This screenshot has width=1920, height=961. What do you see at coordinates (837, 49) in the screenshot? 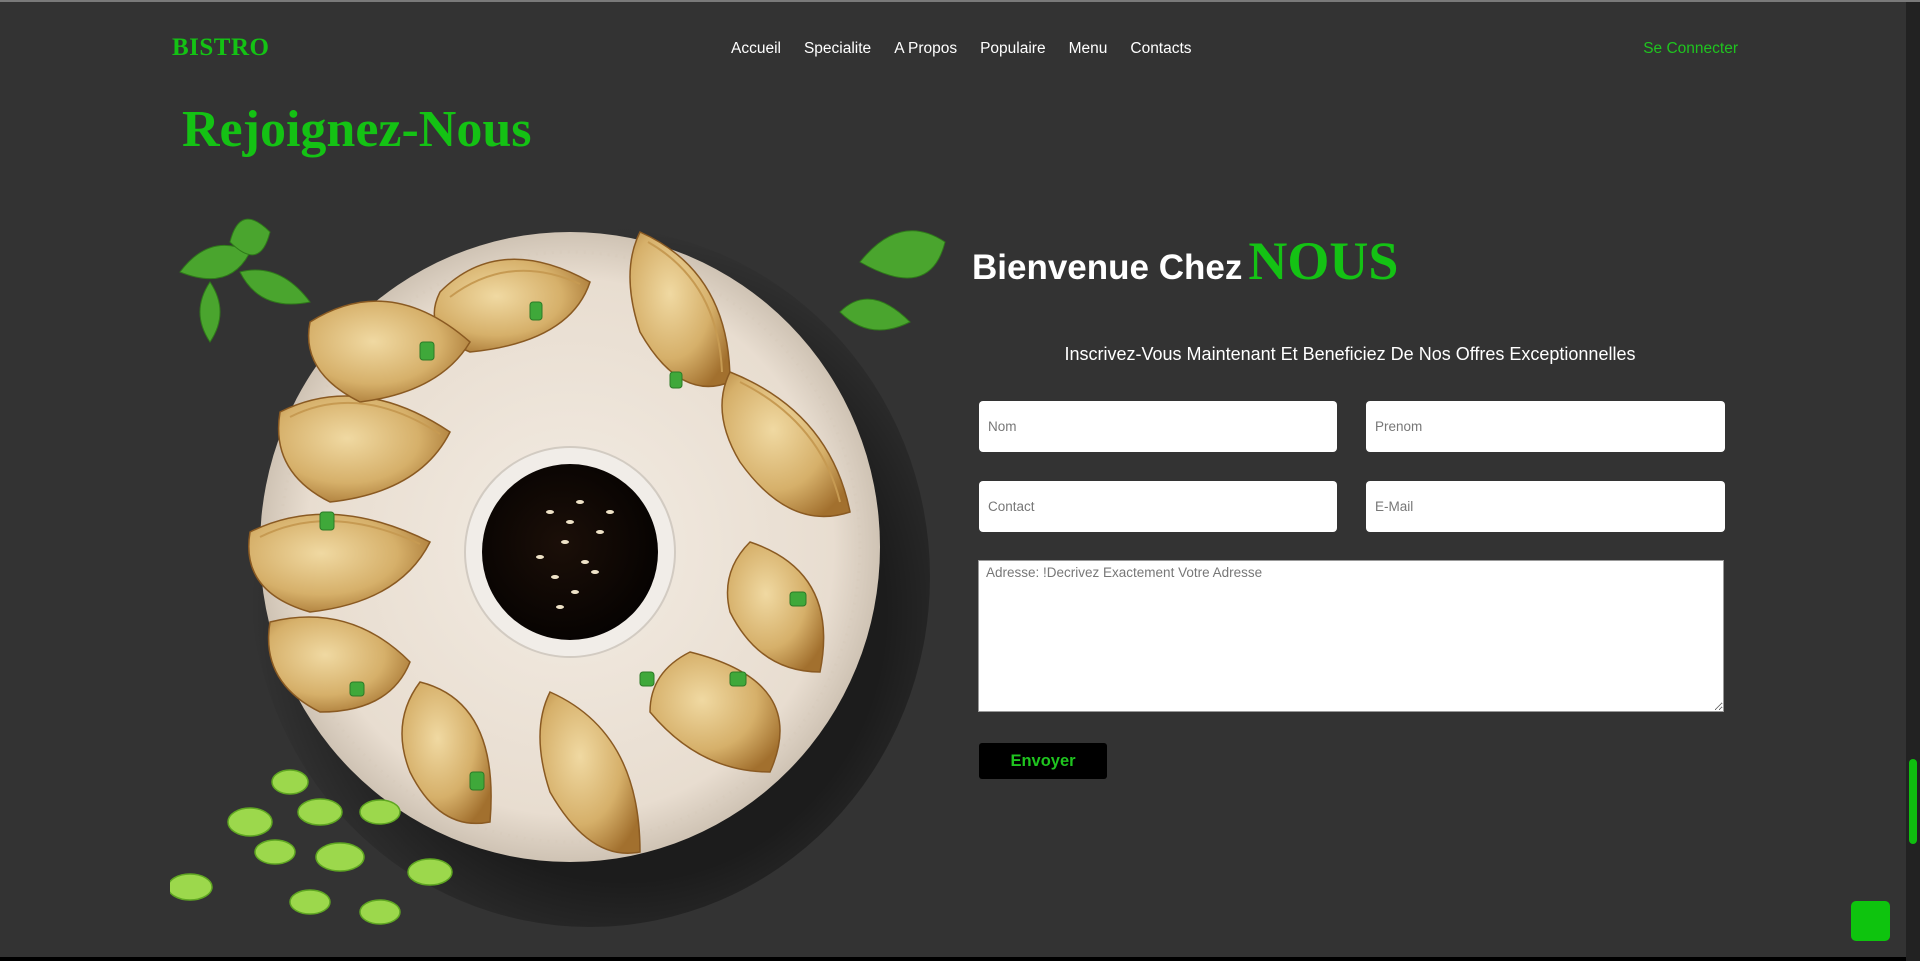
I see `nav-link-specialite: Specialite` at bounding box center [837, 49].